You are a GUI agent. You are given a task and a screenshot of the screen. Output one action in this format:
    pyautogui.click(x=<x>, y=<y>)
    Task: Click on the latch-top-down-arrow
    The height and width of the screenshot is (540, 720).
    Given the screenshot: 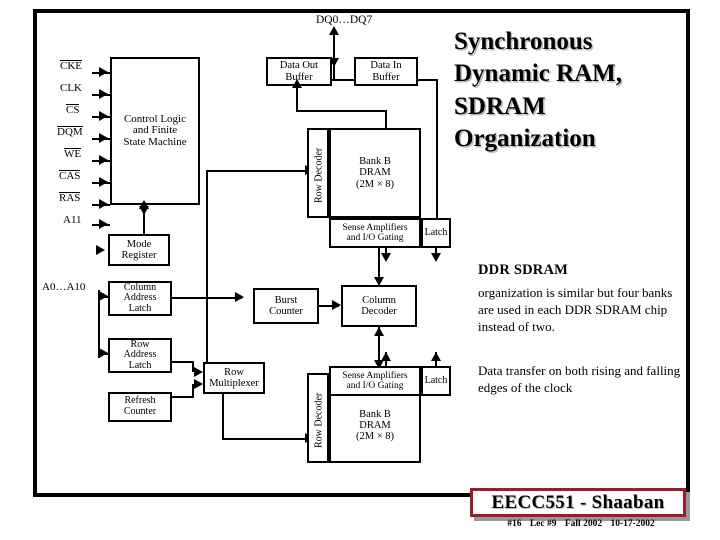 What is the action you would take?
    pyautogui.click(x=436, y=257)
    